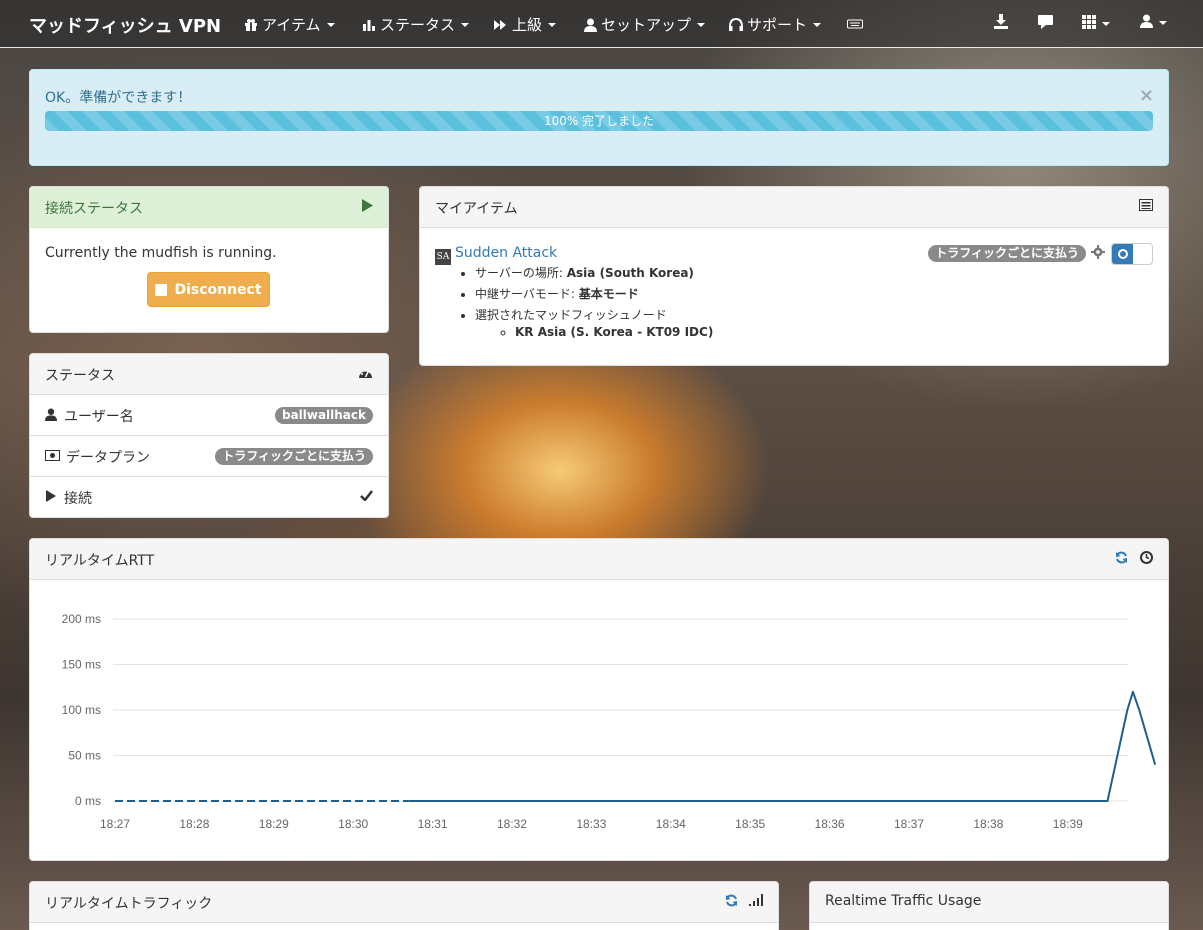 The image size is (1203, 930). I want to click on item-toggle, so click(1132, 254).